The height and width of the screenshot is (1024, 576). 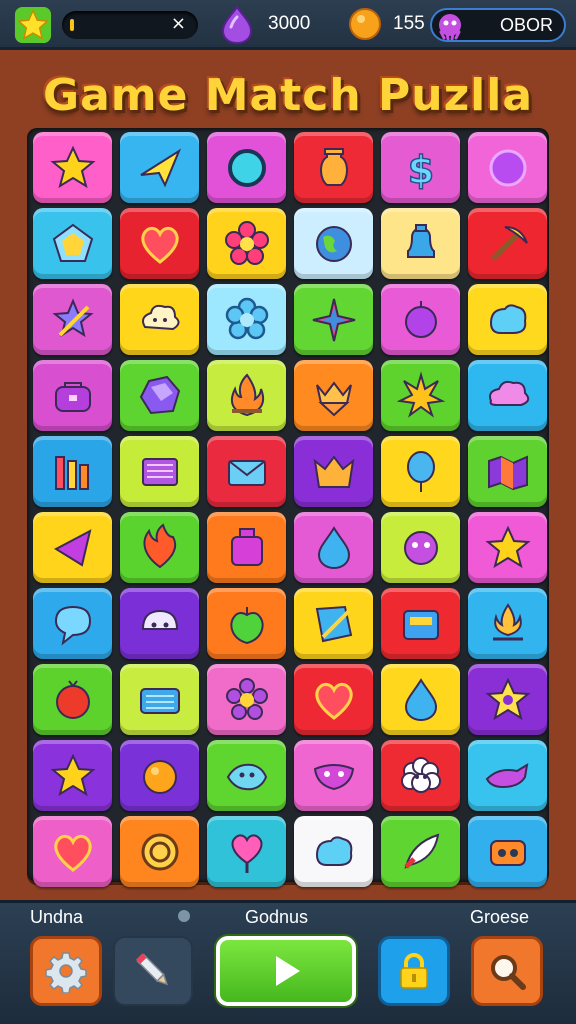 What do you see at coordinates (288, 95) in the screenshot?
I see `game-title: Game Match Puzlla` at bounding box center [288, 95].